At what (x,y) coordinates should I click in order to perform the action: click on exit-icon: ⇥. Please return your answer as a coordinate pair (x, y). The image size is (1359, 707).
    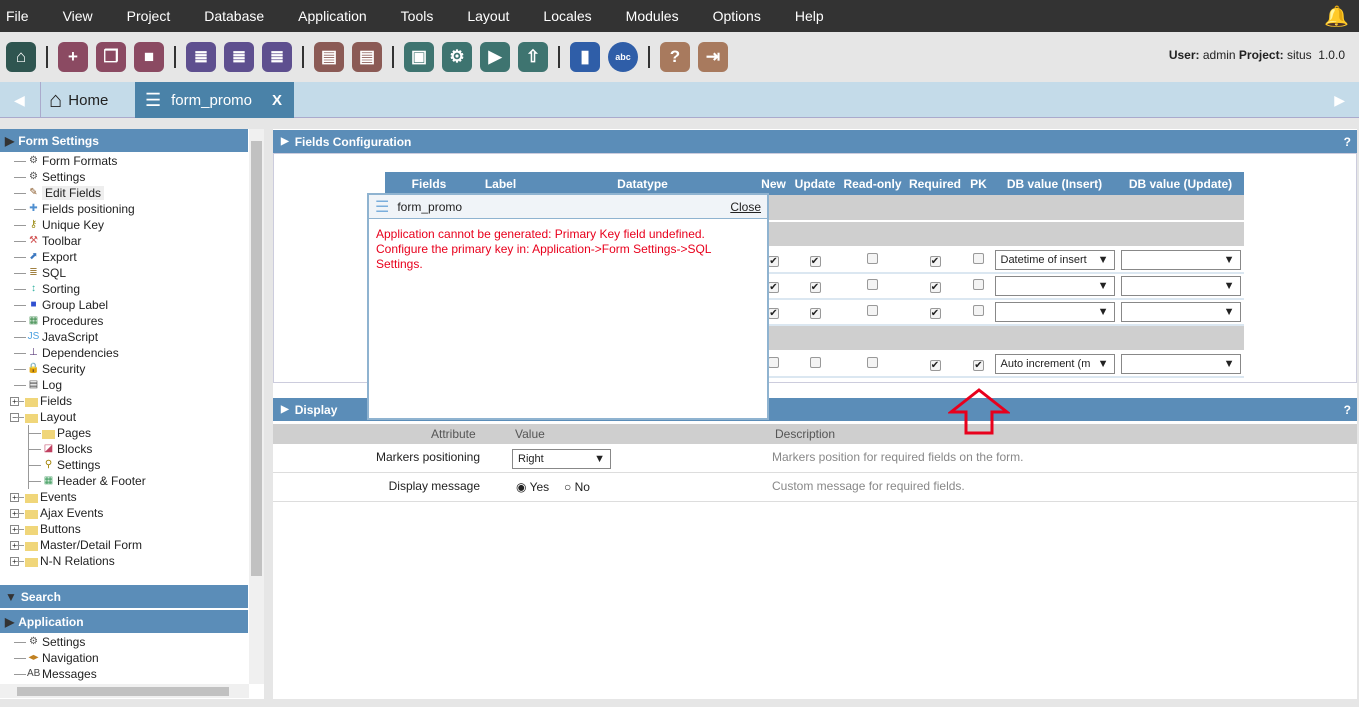
    Looking at the image, I should click on (713, 57).